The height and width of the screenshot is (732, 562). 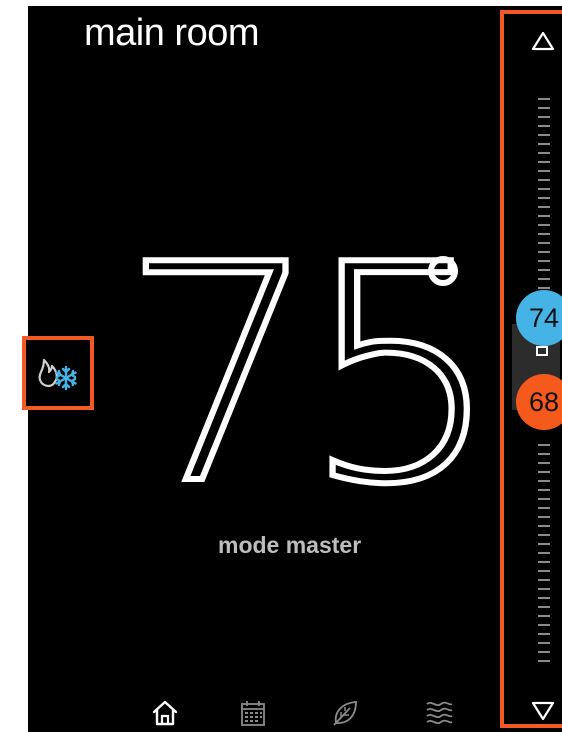 What do you see at coordinates (289, 545) in the screenshot?
I see `mode-label: mode master` at bounding box center [289, 545].